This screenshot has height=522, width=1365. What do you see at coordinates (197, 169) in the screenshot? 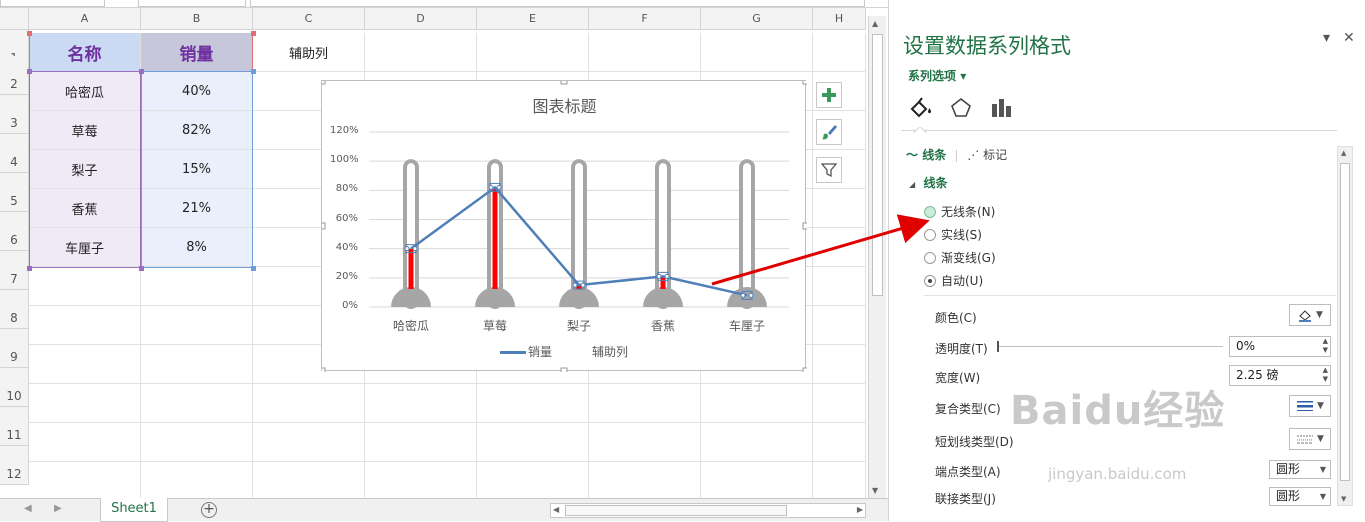
I see `cell-sales: 15%` at bounding box center [197, 169].